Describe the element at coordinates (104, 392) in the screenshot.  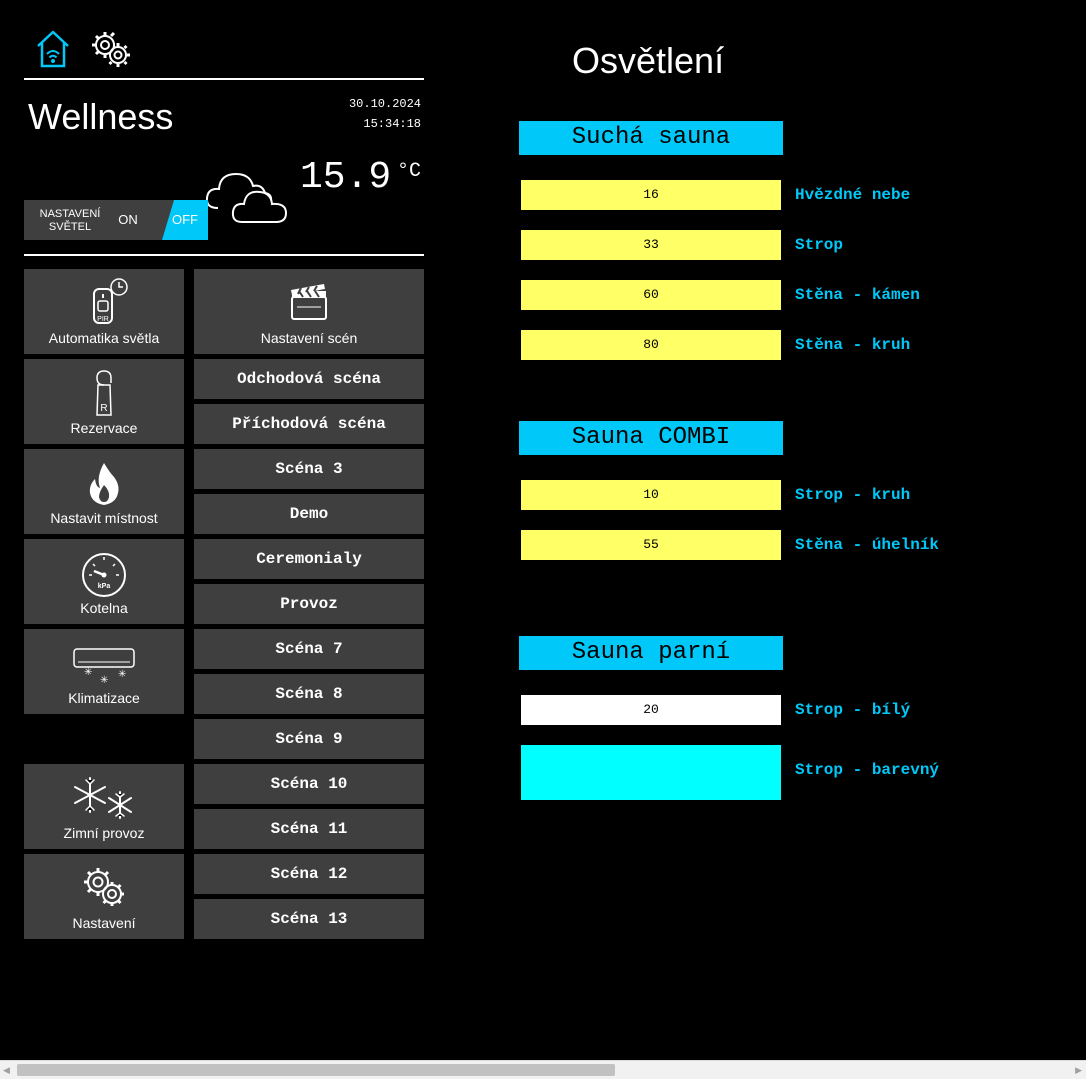
I see `door-hanger-icon: R` at that location.